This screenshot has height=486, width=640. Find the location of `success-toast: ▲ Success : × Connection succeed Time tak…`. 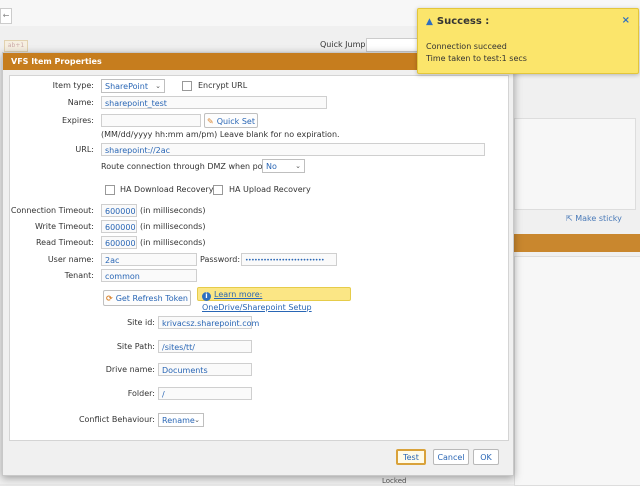

success-toast: ▲ Success : × Connection succeed Time tak… is located at coordinates (528, 41).